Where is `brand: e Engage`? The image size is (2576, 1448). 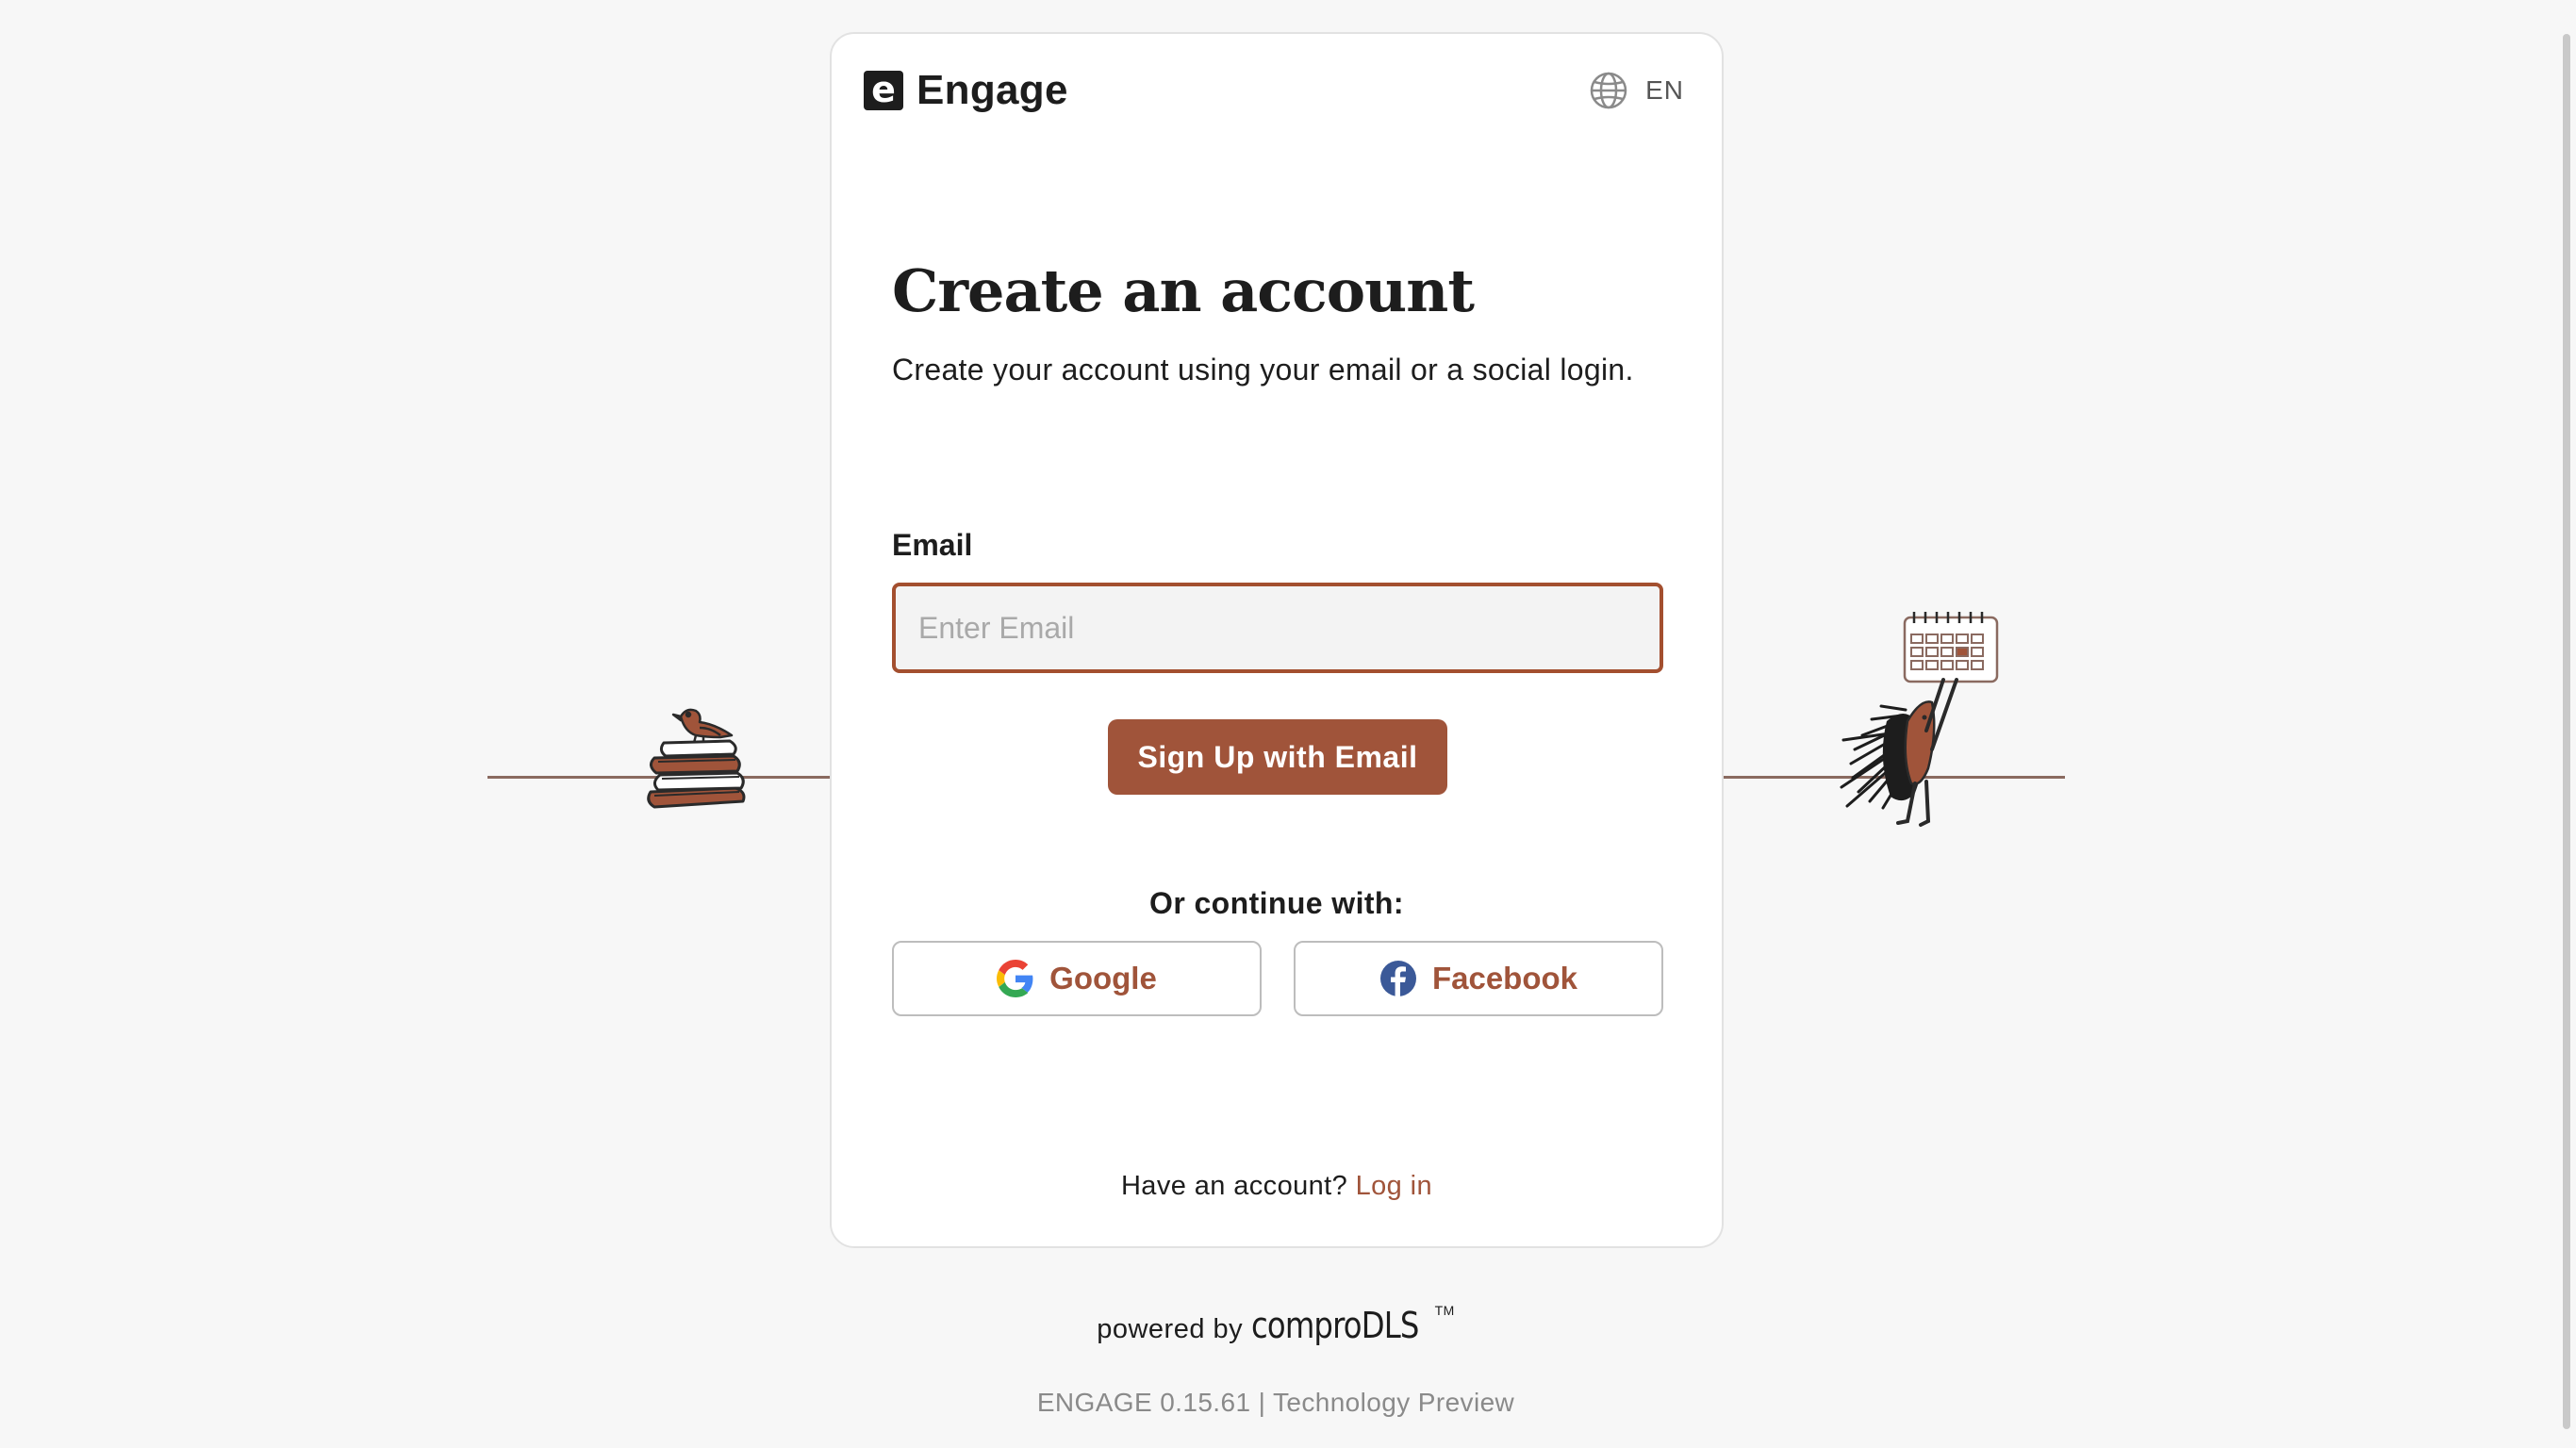 brand: e Engage is located at coordinates (966, 90).